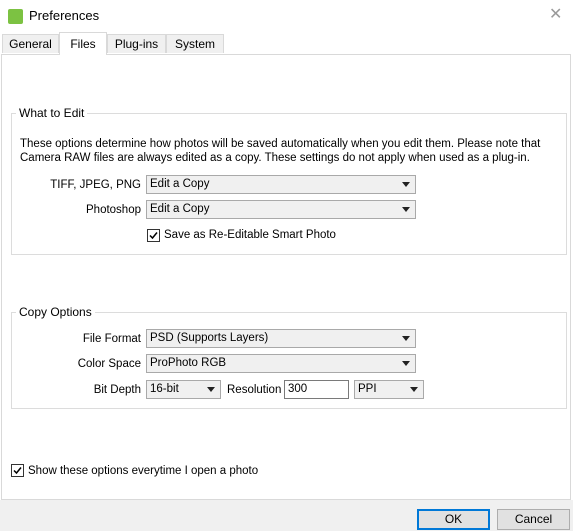 The image size is (573, 531). Describe the element at coordinates (281, 363) in the screenshot. I see `color-space-select: ProPhoto RGB` at that location.